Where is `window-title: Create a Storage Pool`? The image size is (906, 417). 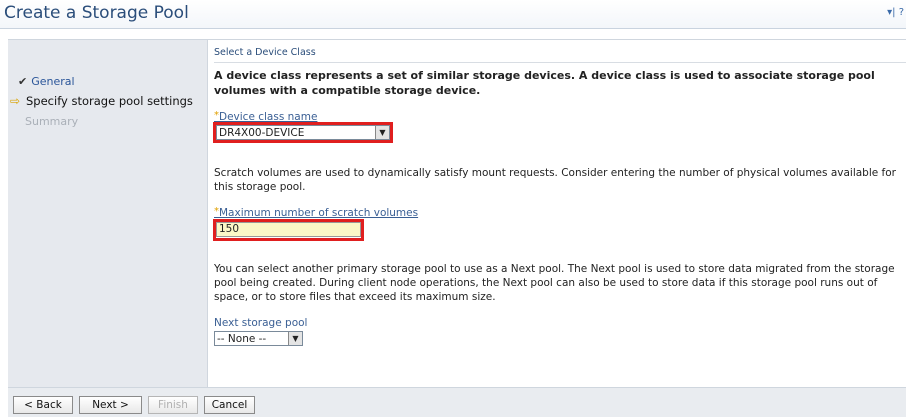 window-title: Create a Storage Pool is located at coordinates (96, 13).